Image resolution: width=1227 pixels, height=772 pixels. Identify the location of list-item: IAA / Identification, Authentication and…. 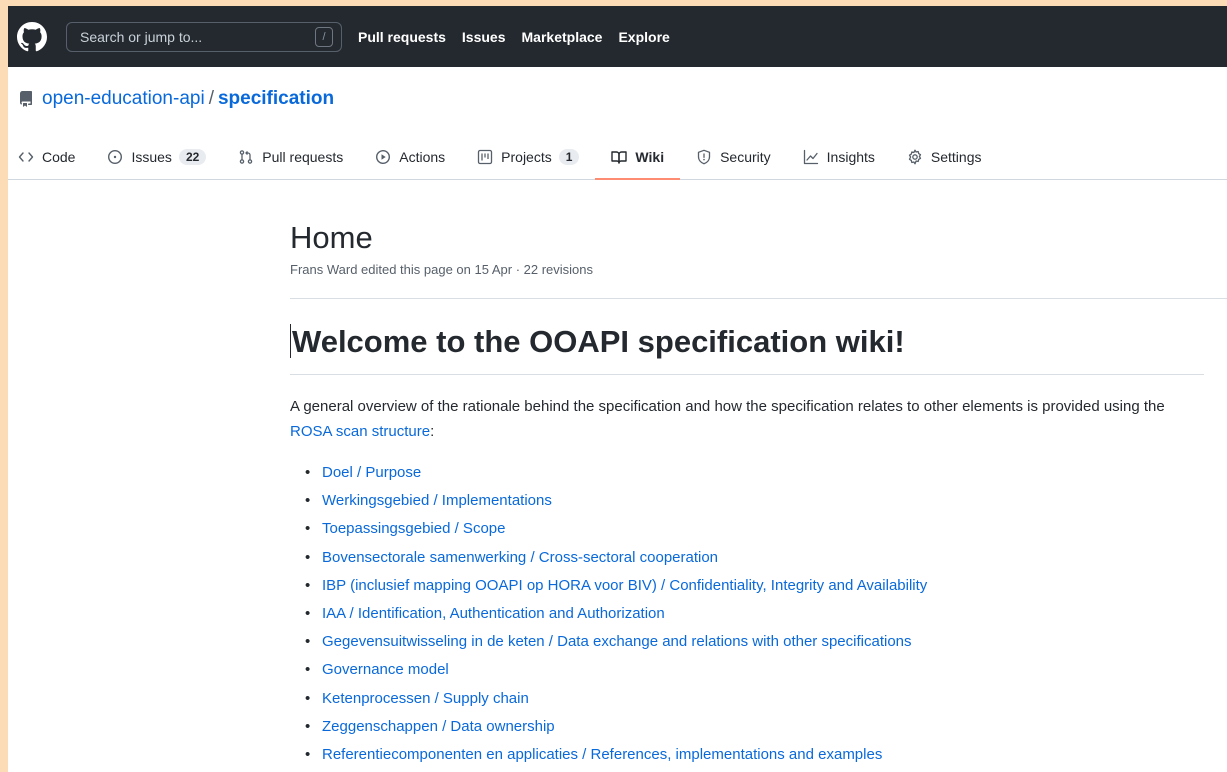
(758, 614).